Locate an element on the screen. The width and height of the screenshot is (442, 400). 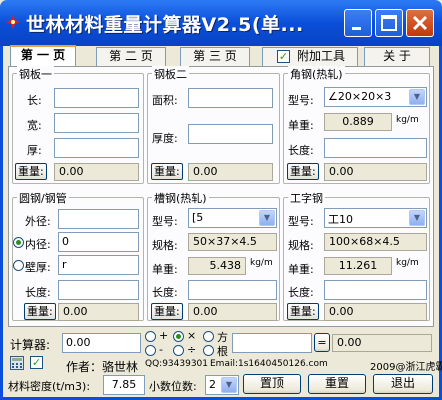
round-weight-value: 0.00 is located at coordinates (98, 312).